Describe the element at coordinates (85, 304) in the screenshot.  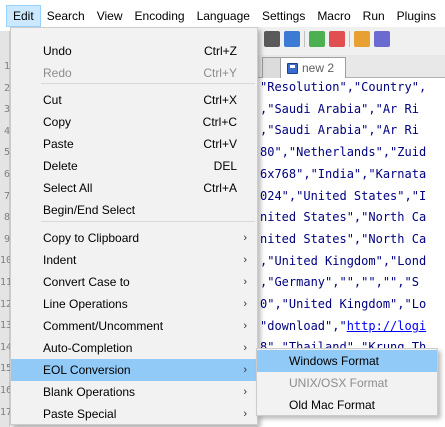
I see `menu-item-label: Line Operations` at that location.